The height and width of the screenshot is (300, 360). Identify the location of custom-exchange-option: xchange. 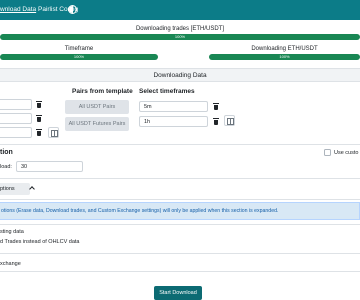
(10, 264).